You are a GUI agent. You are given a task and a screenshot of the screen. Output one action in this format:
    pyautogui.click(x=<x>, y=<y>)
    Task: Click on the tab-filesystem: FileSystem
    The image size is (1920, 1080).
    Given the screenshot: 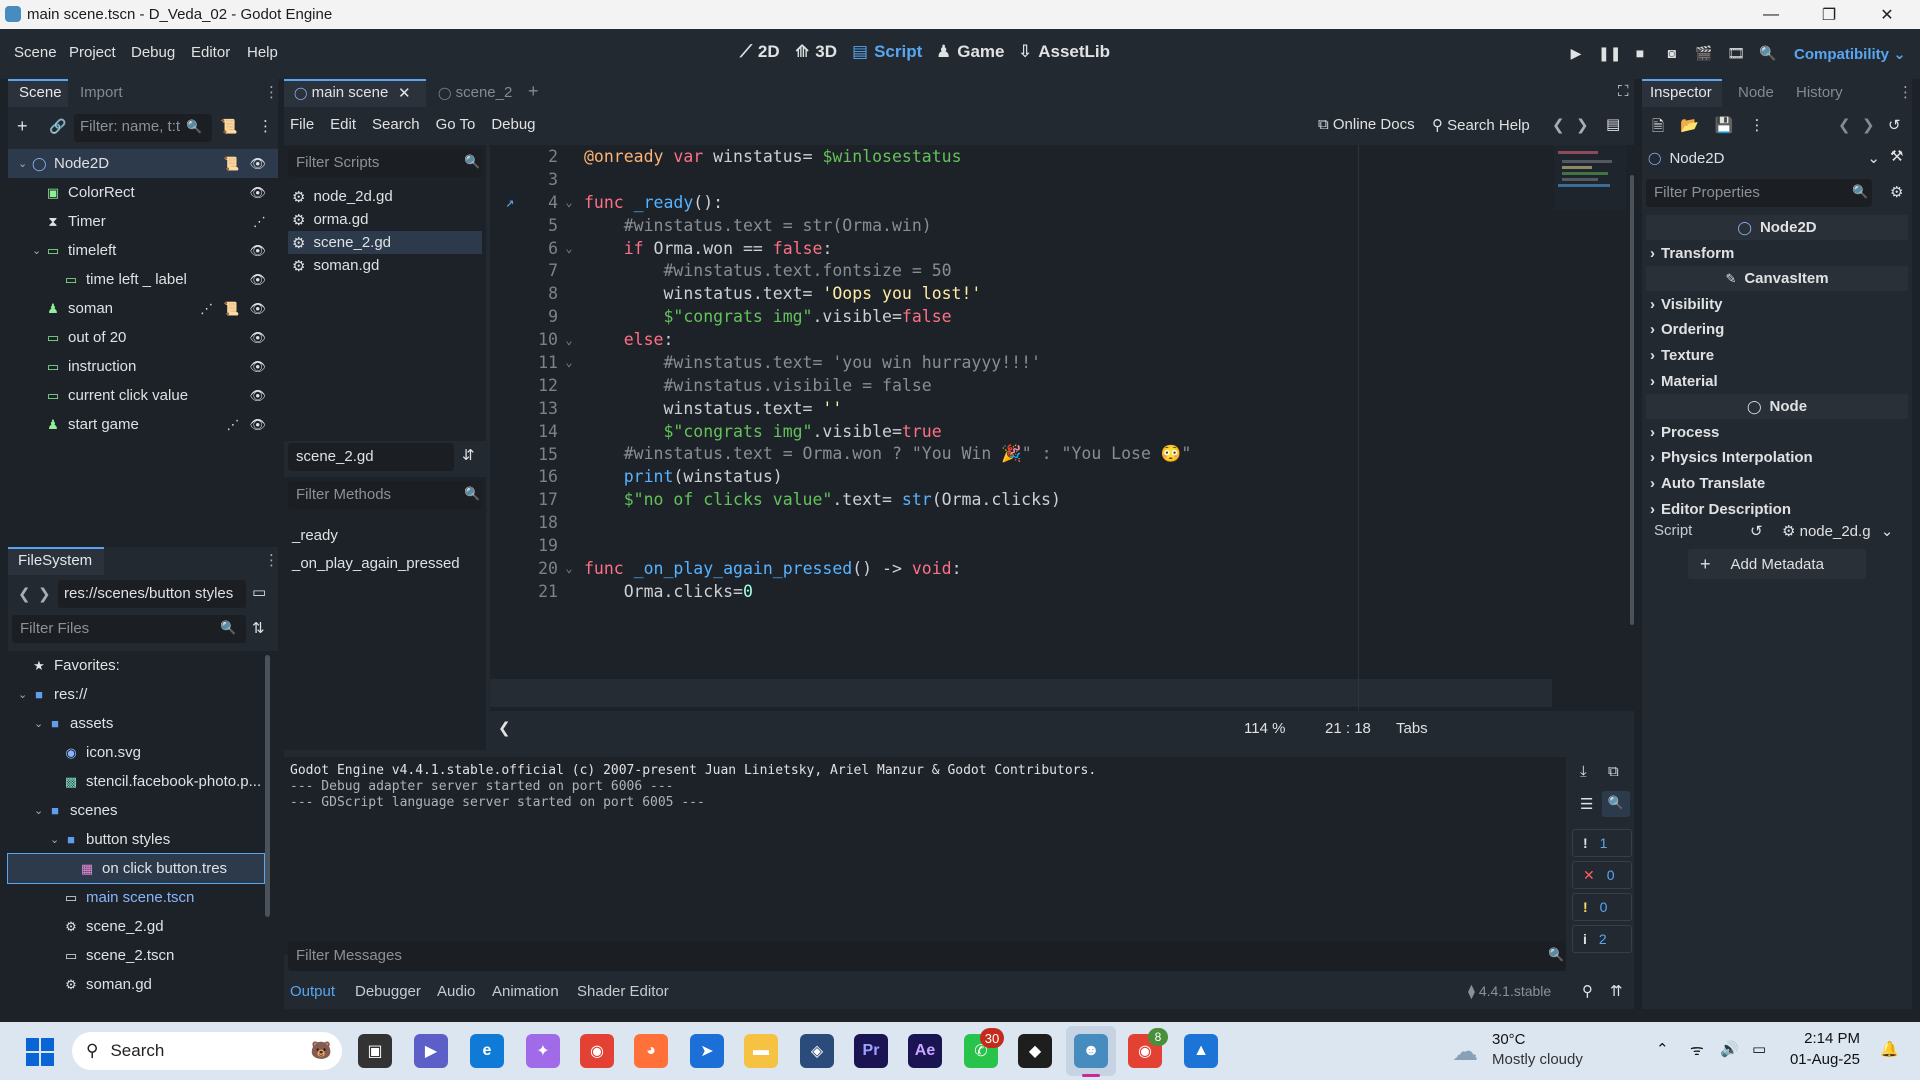 What is the action you would take?
    pyautogui.click(x=55, y=560)
    